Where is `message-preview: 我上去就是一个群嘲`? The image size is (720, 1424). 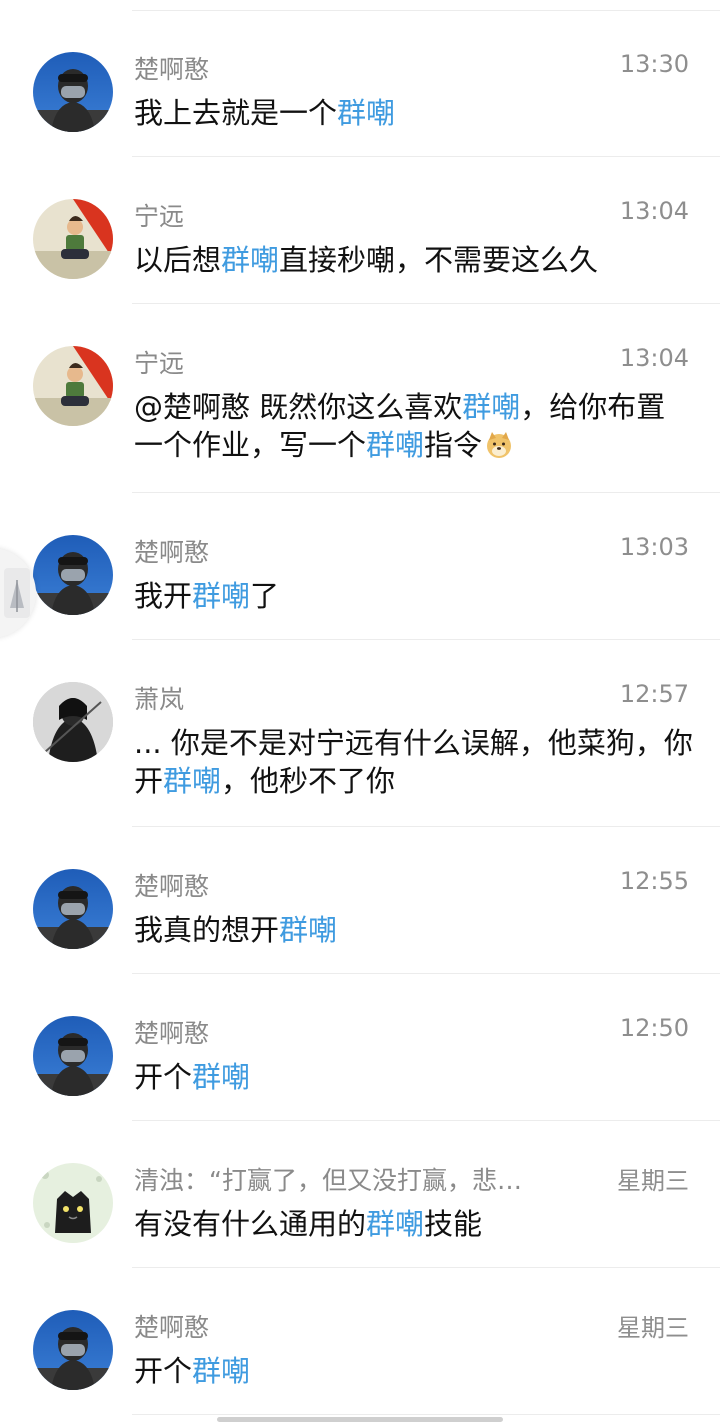
message-preview: 我上去就是一个群嘲 is located at coordinates (414, 113).